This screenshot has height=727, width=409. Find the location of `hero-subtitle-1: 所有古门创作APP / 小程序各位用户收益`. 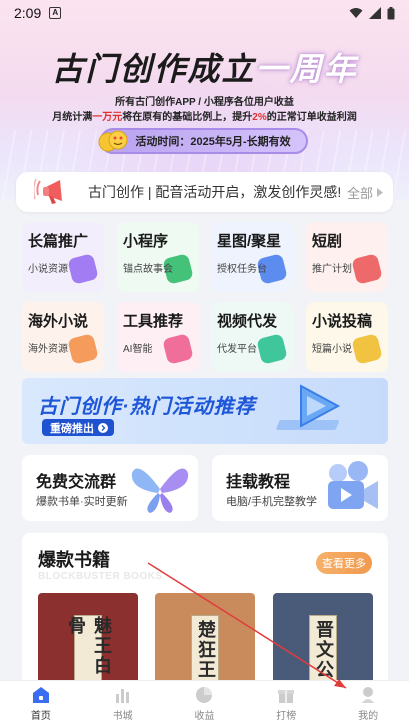

hero-subtitle-1: 所有古门创作APP / 小程序各位用户收益 is located at coordinates (204, 102).